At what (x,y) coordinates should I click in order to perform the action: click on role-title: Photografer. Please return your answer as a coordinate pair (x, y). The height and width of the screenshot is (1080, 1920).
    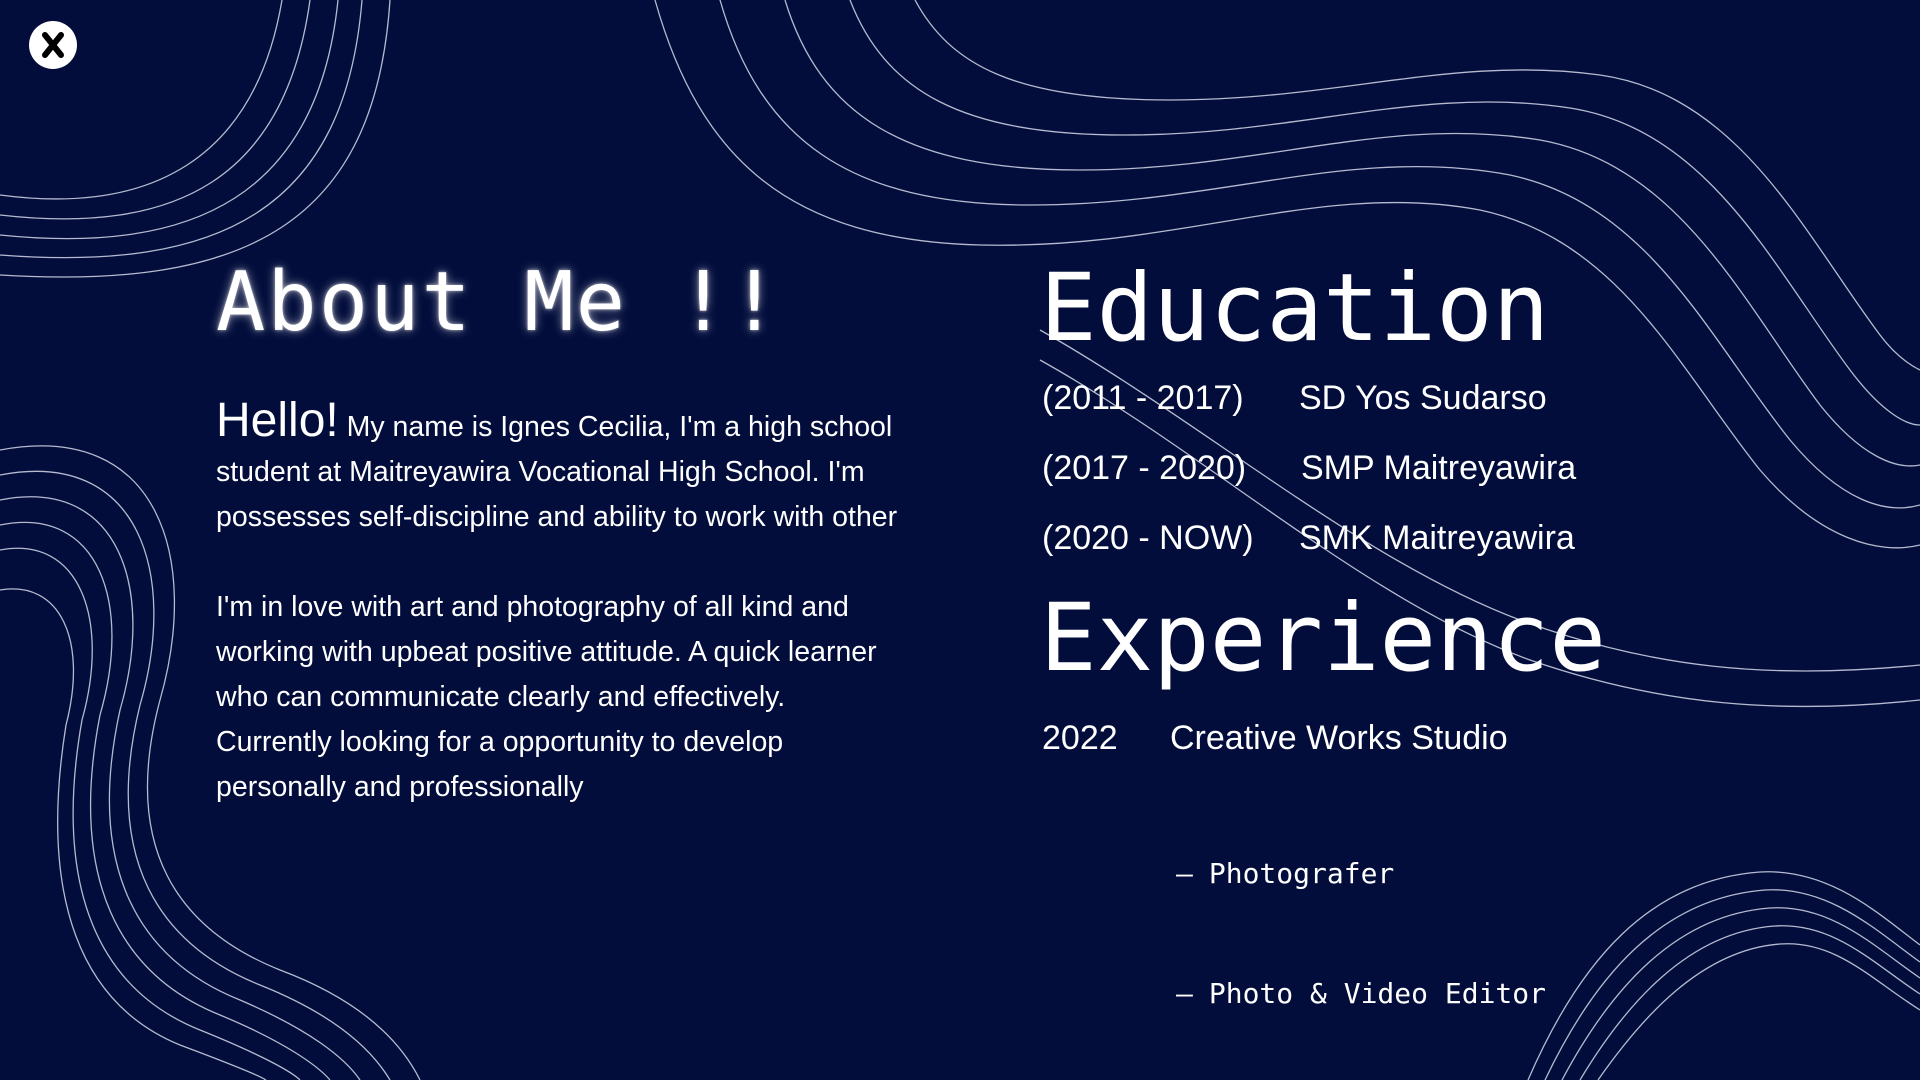
    Looking at the image, I should click on (1301, 873).